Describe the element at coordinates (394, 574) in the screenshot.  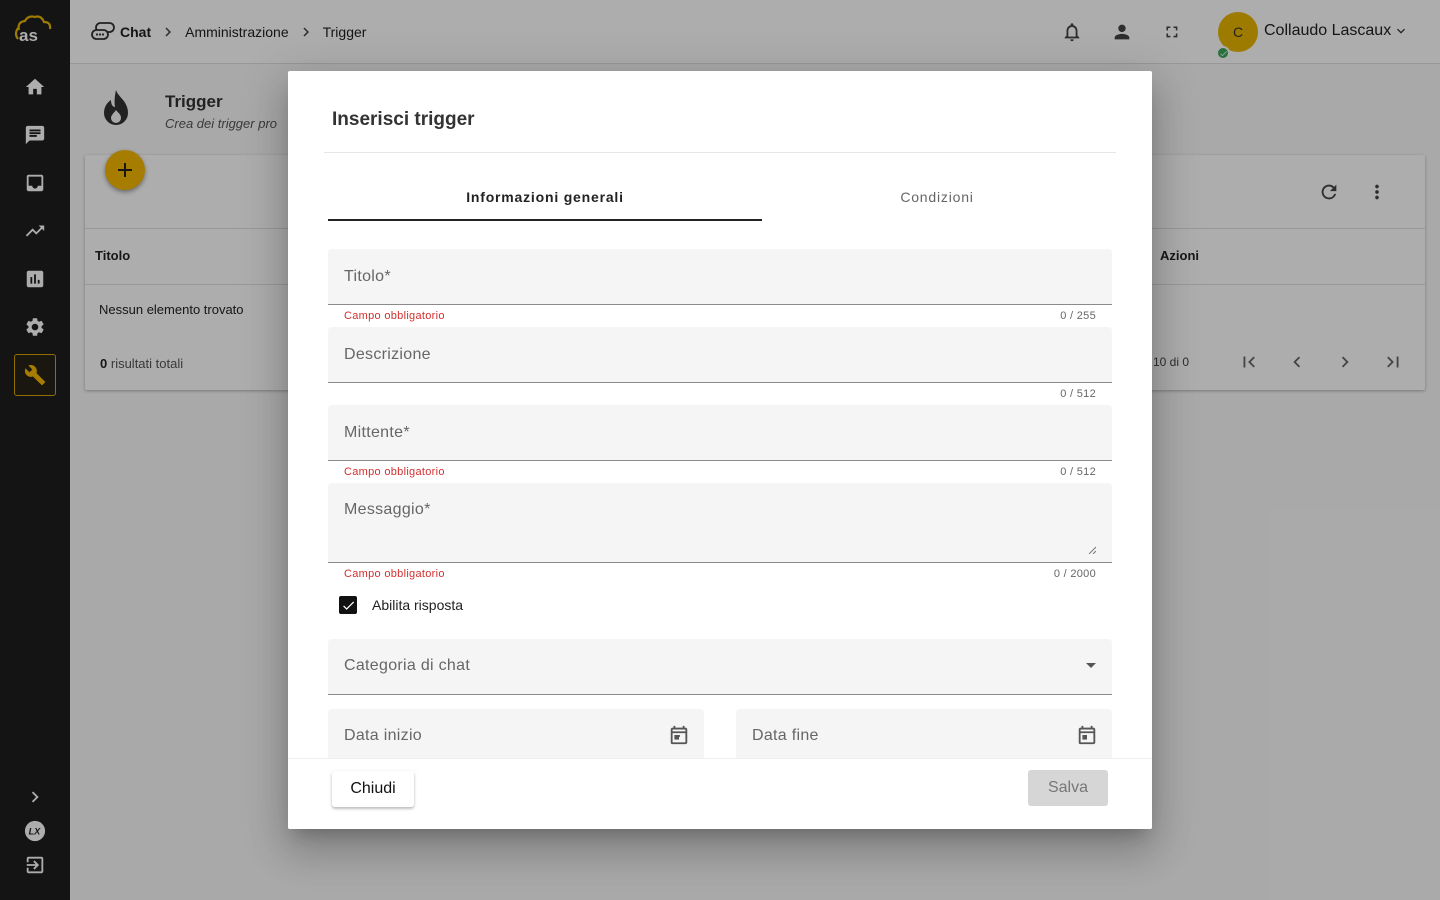
I see `messaggio-error: Campo obbligatorio` at that location.